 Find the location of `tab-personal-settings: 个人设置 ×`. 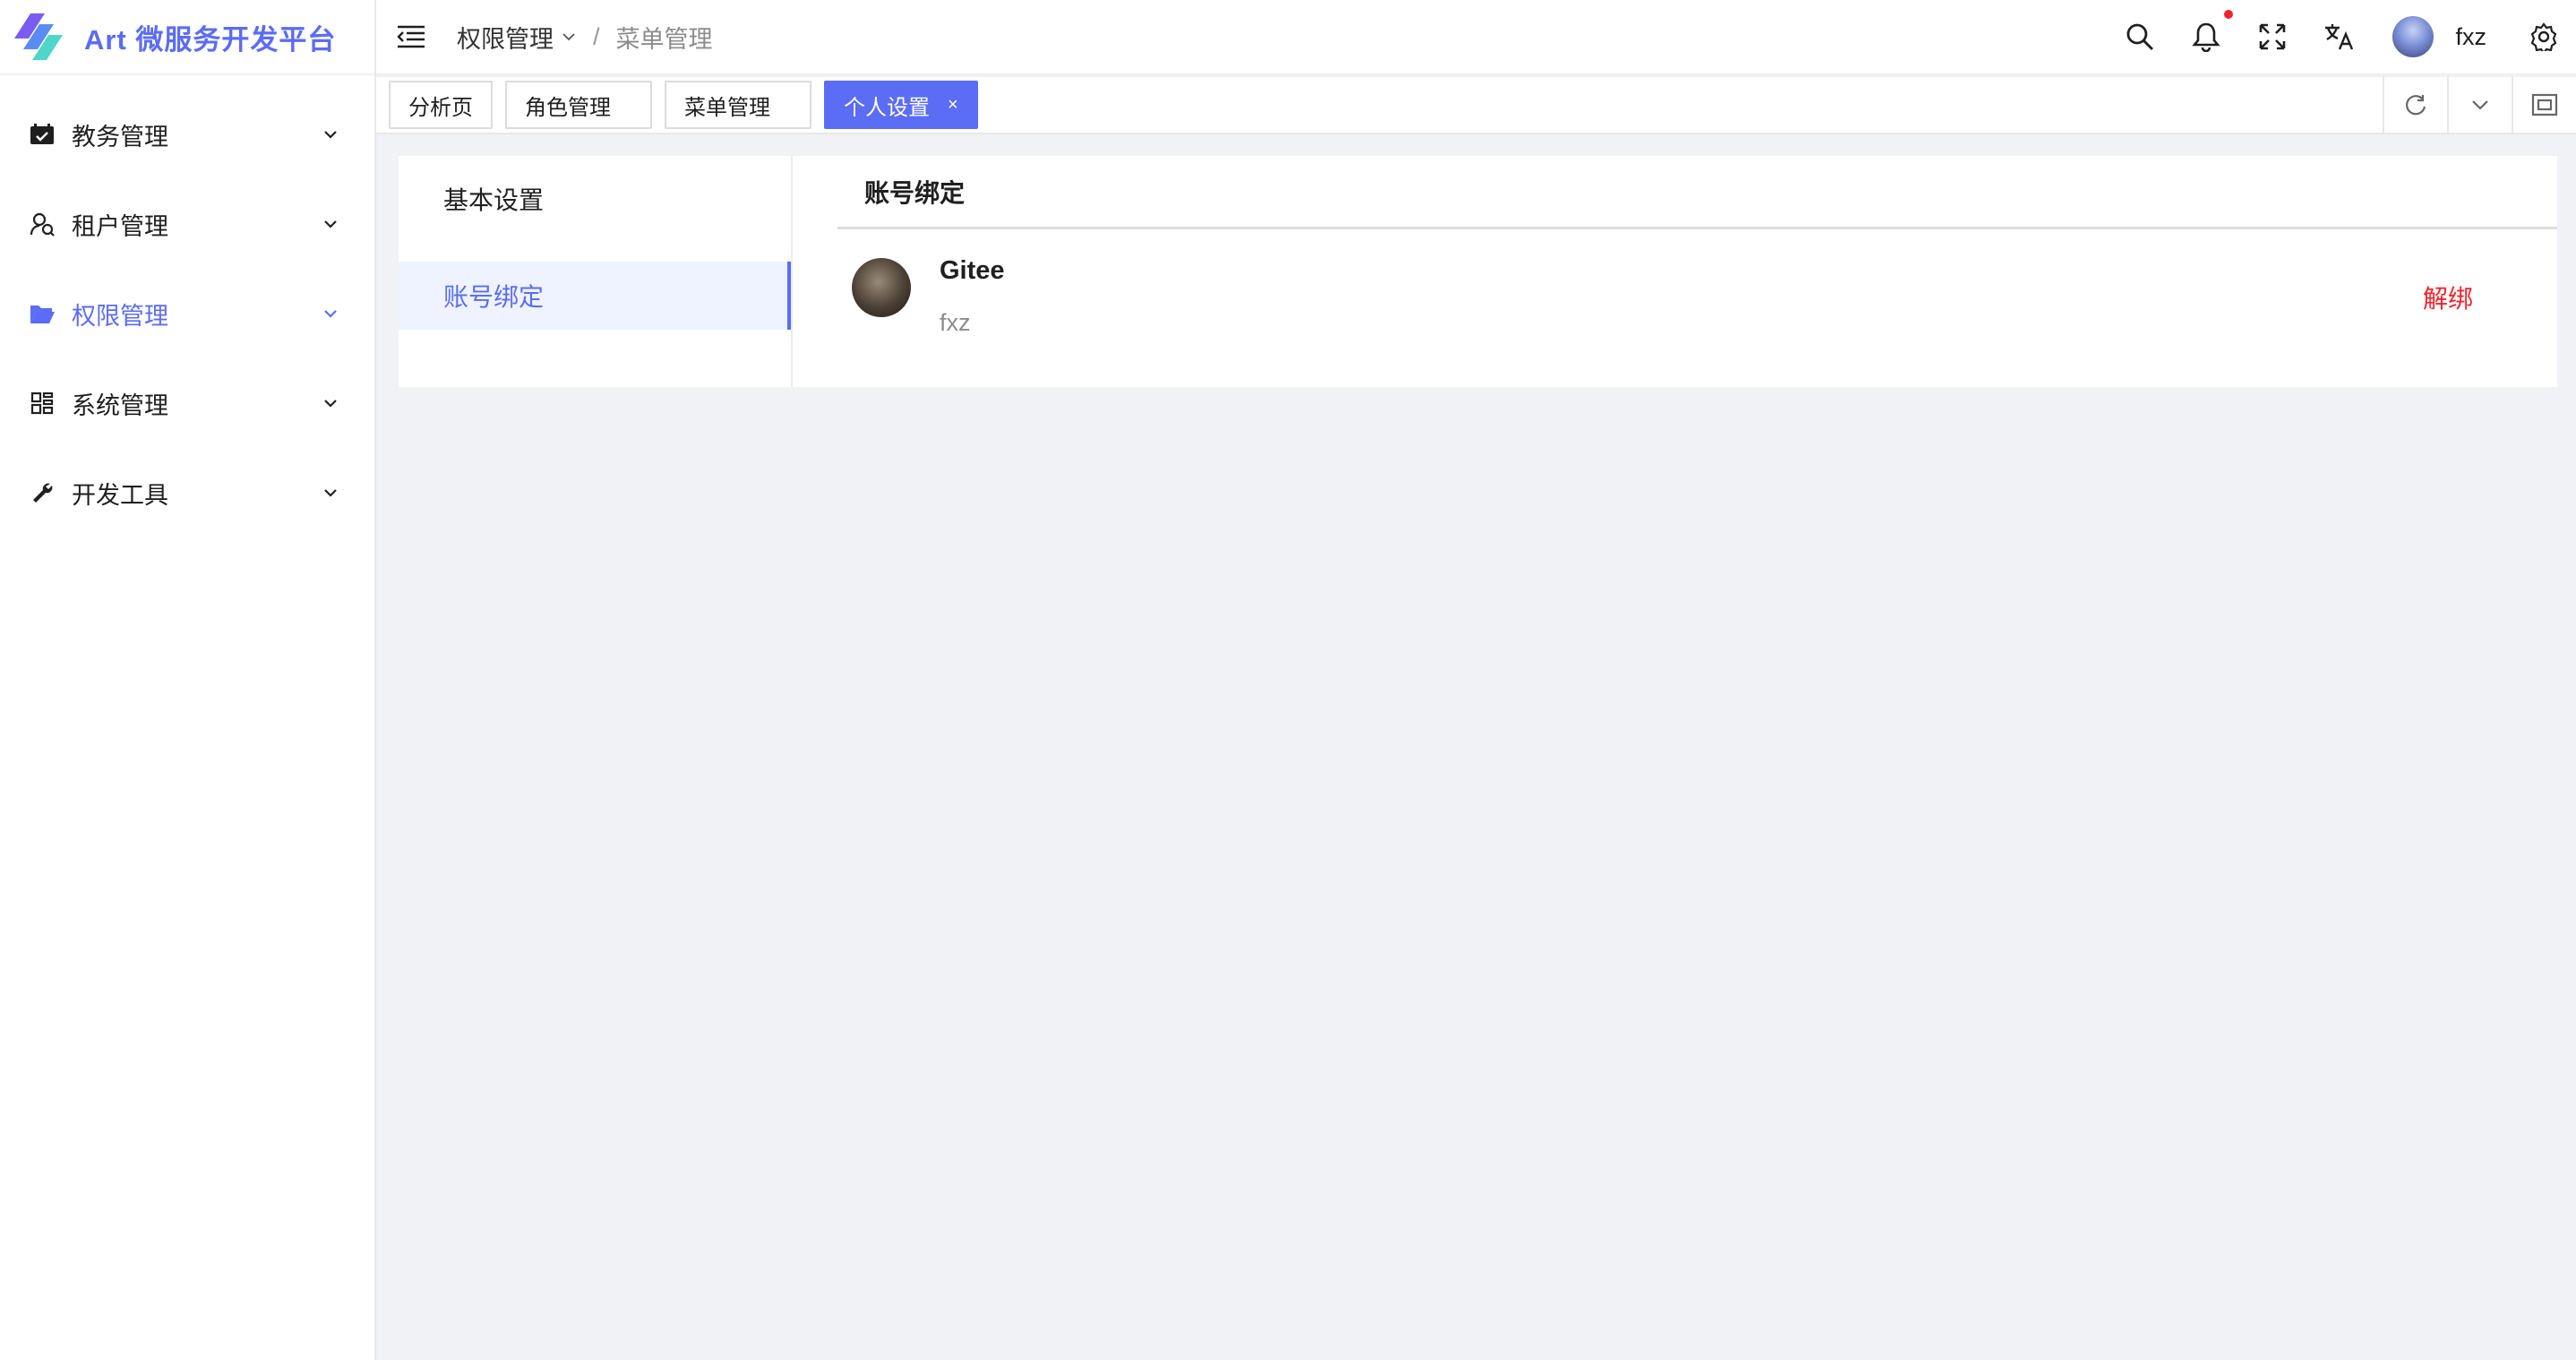

tab-personal-settings: 个人设置 × is located at coordinates (901, 105).